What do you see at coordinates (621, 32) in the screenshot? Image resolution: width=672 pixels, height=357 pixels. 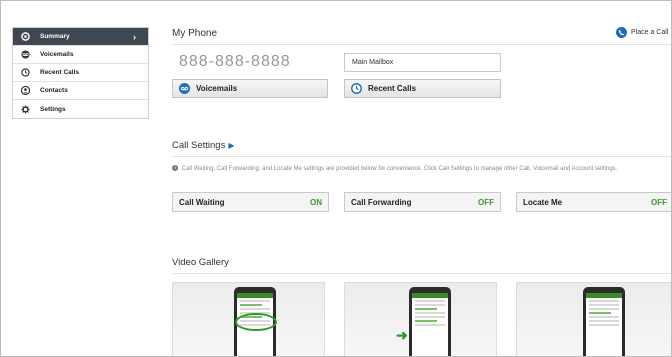 I see `phone-icon` at bounding box center [621, 32].